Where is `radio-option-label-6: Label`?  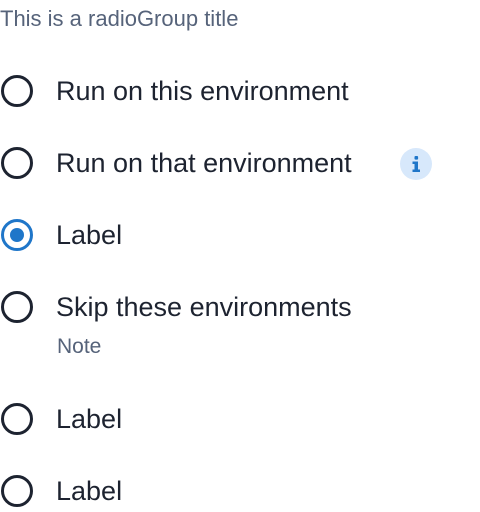
radio-option-label-6: Label is located at coordinates (235, 493).